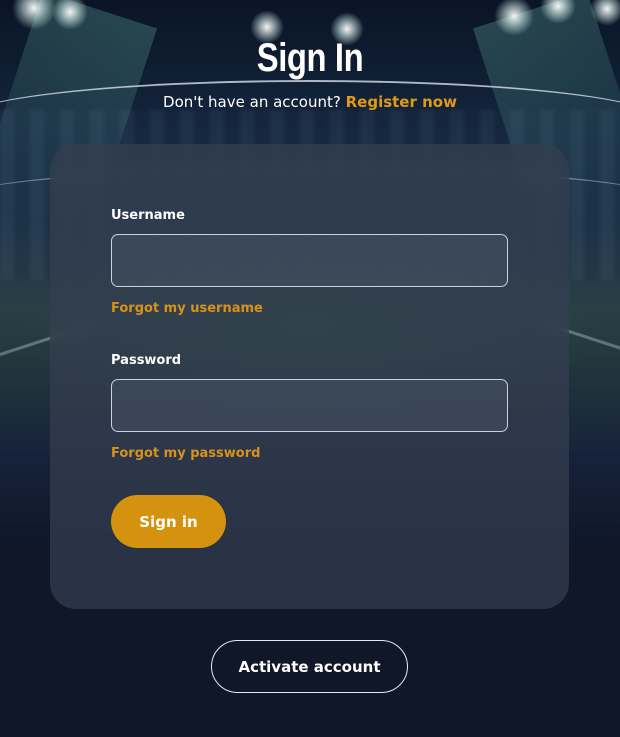  Describe the element at coordinates (252, 102) in the screenshot. I see `register-prompt-text: Don't have an account?` at that location.